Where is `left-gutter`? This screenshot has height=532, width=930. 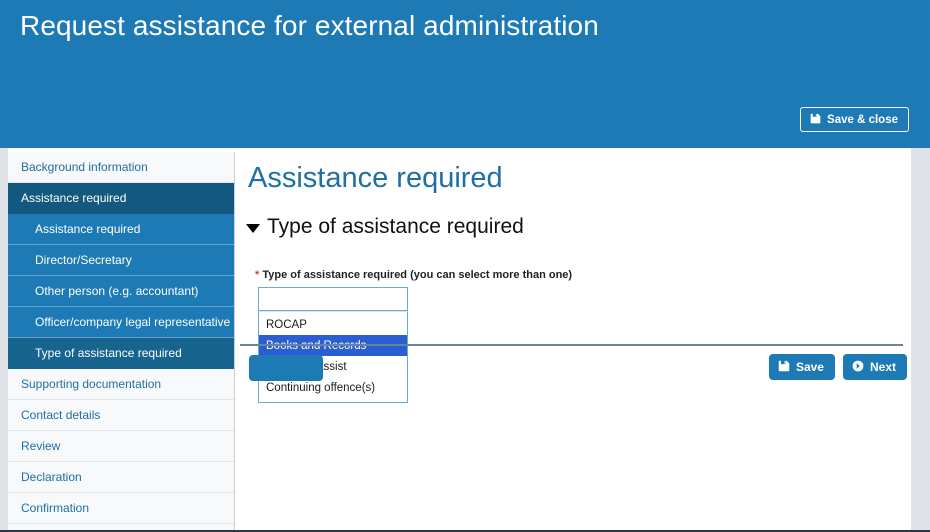 left-gutter is located at coordinates (4, 340).